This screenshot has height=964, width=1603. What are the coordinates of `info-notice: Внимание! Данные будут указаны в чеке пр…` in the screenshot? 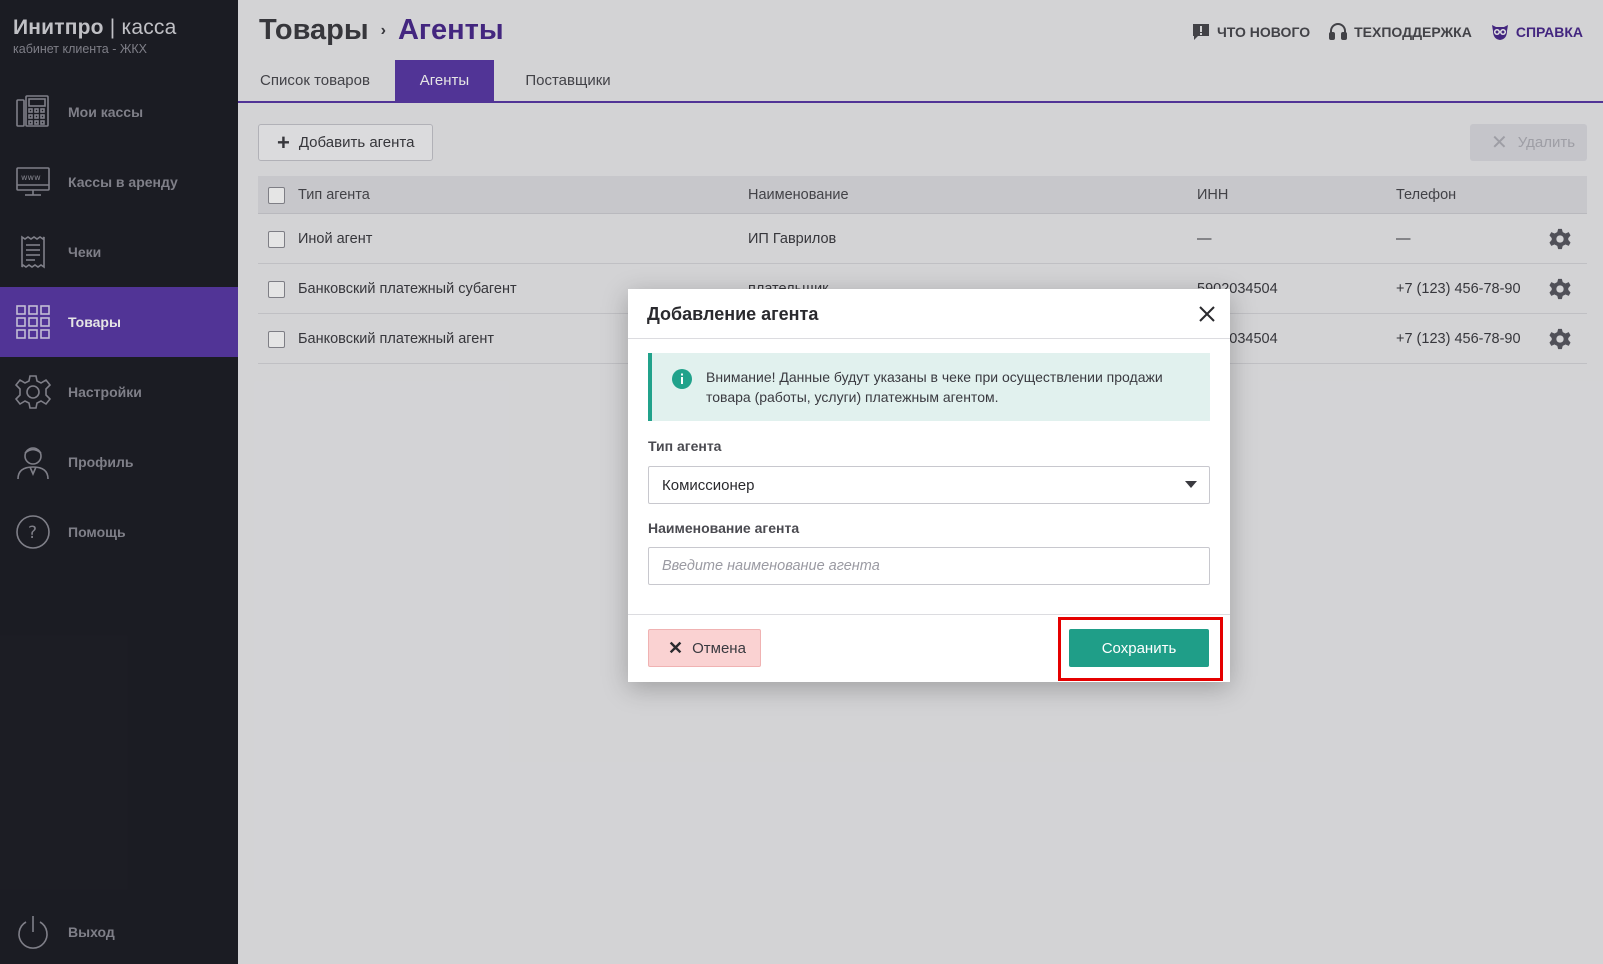 It's located at (929, 387).